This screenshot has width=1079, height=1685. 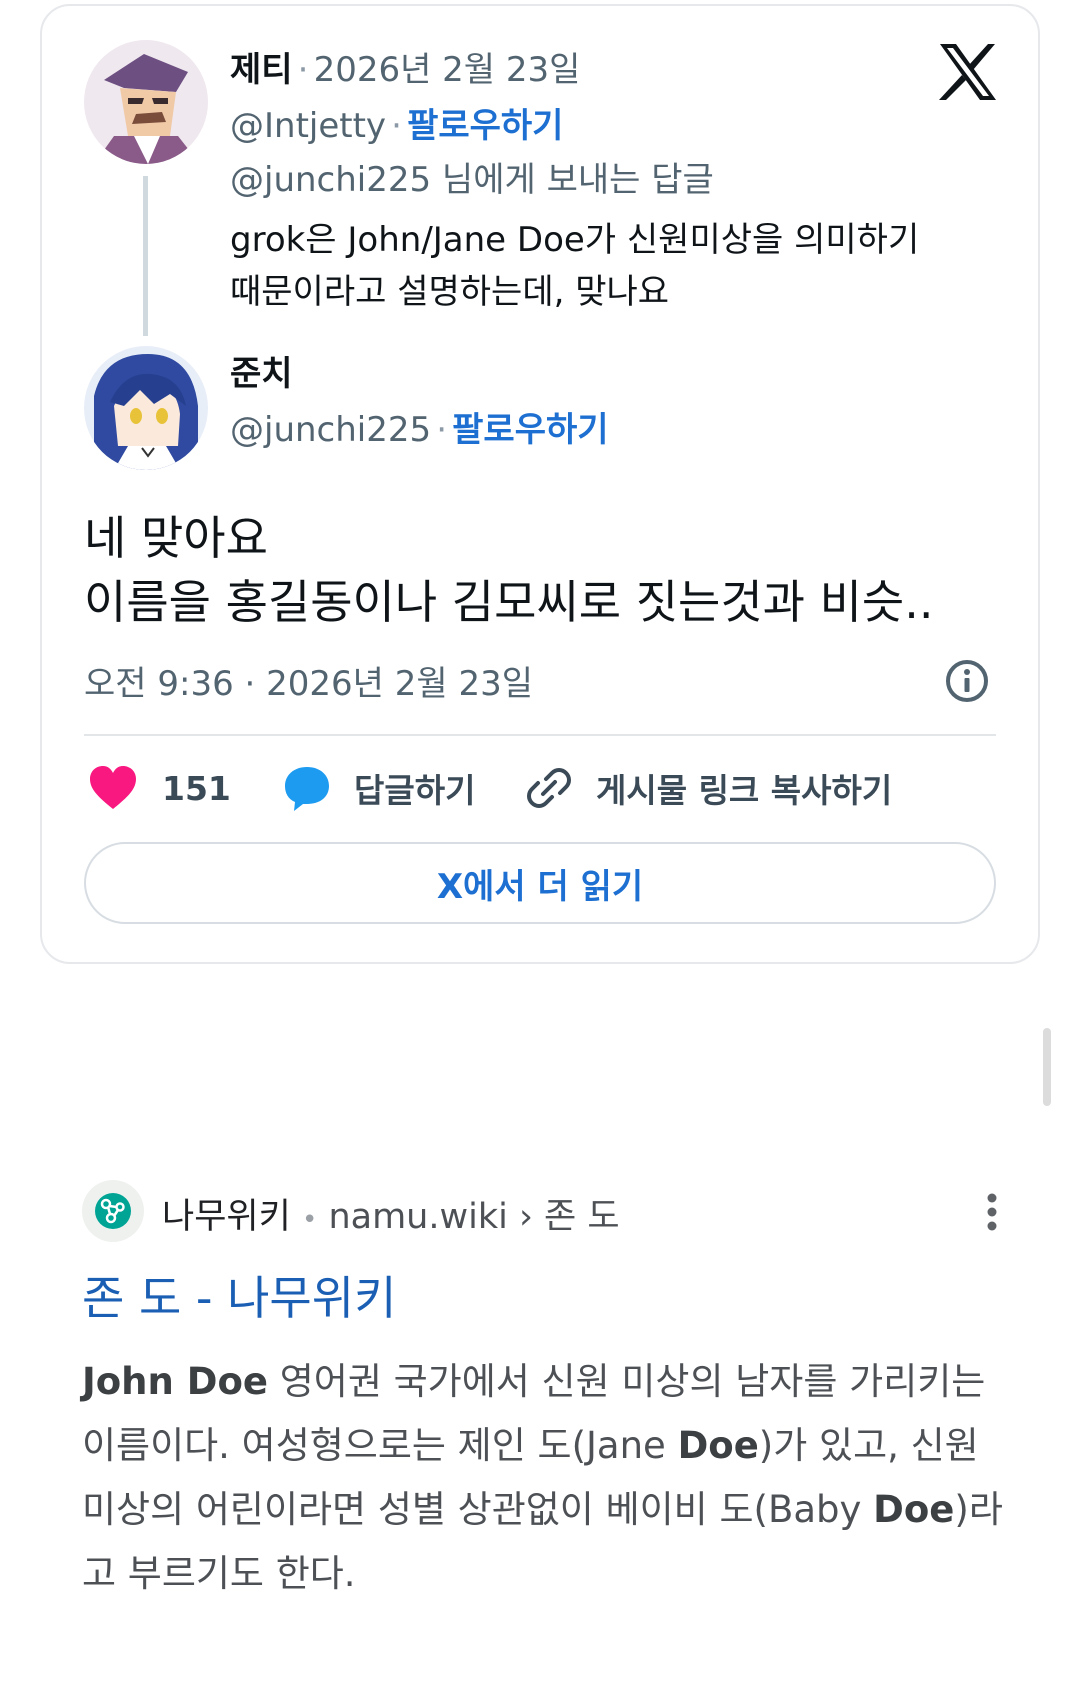 I want to click on read-more-on-x-button: X에서 더 읽기, so click(x=540, y=883).